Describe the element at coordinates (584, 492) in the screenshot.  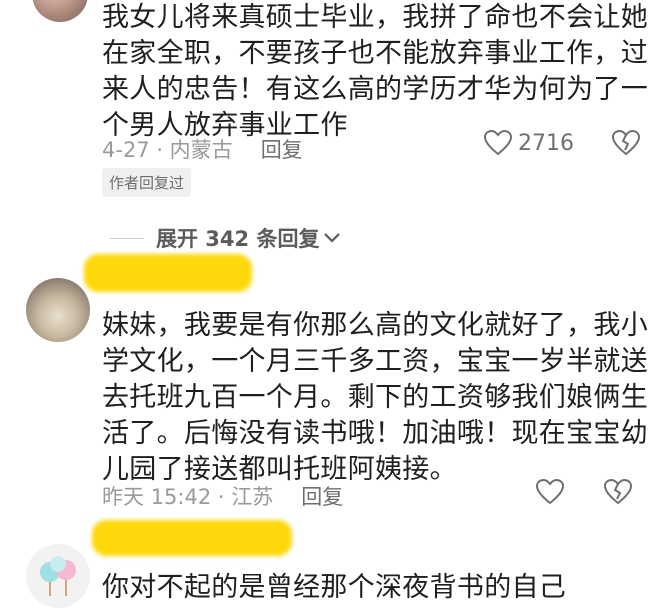
I see `comment-actions` at that location.